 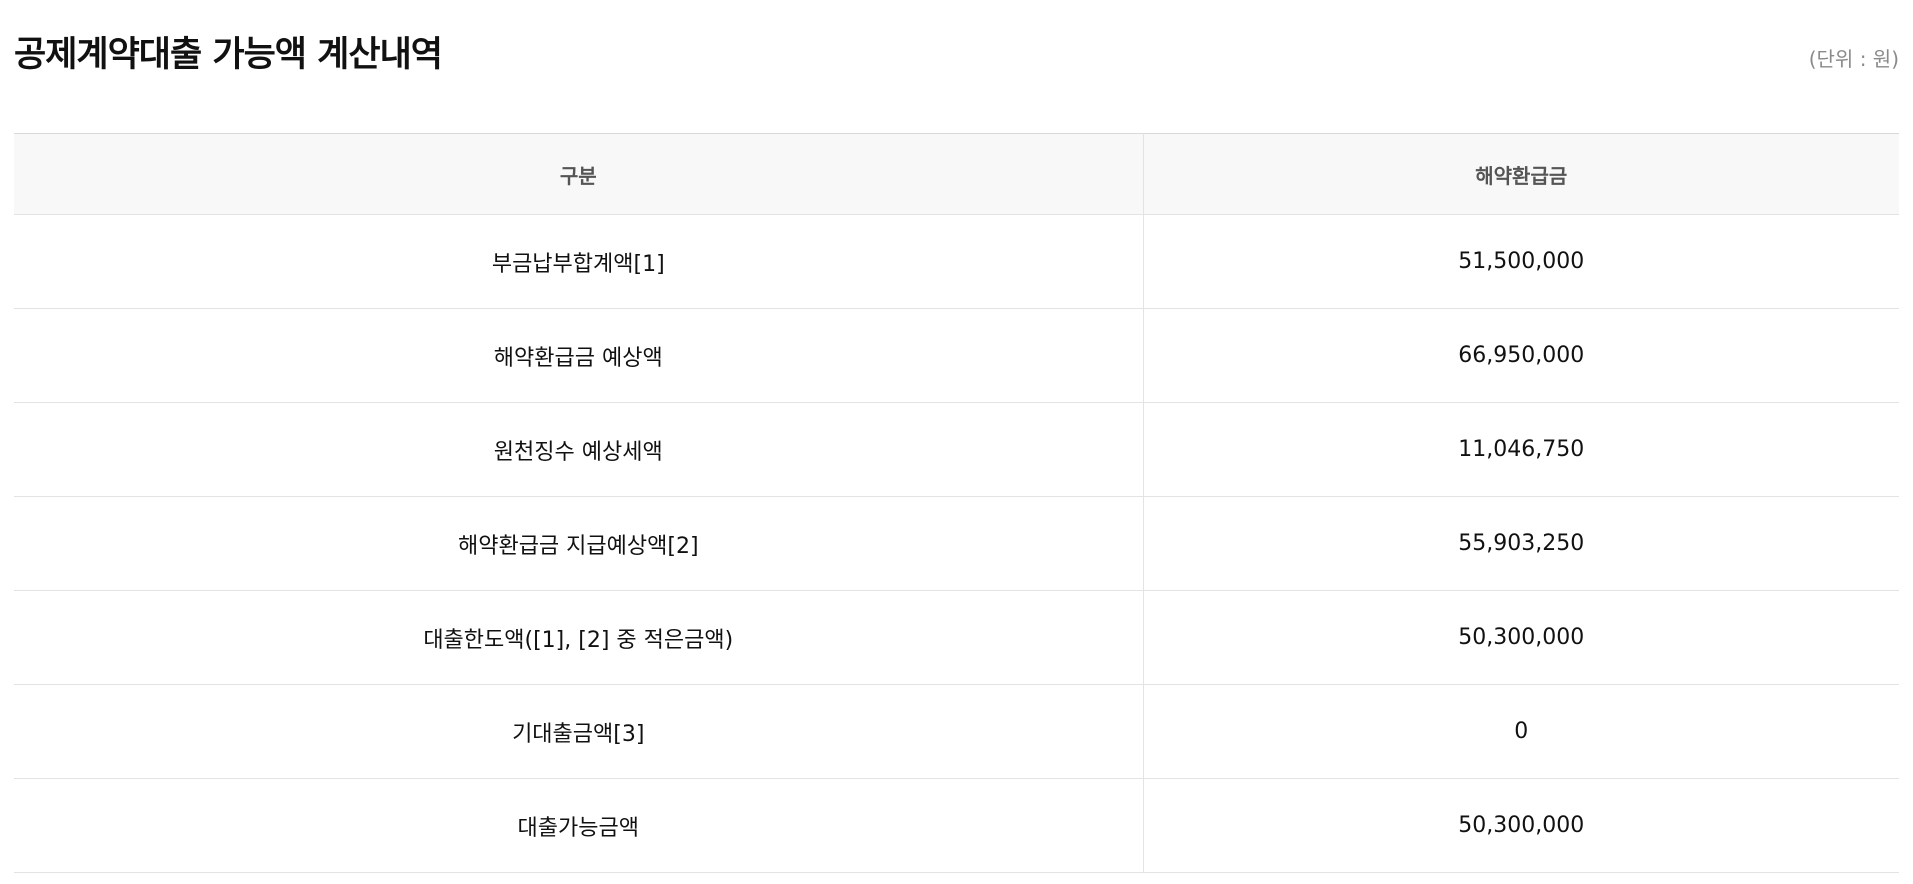 What do you see at coordinates (1853, 59) in the screenshot?
I see `unit-label: (단위 : 원)` at bounding box center [1853, 59].